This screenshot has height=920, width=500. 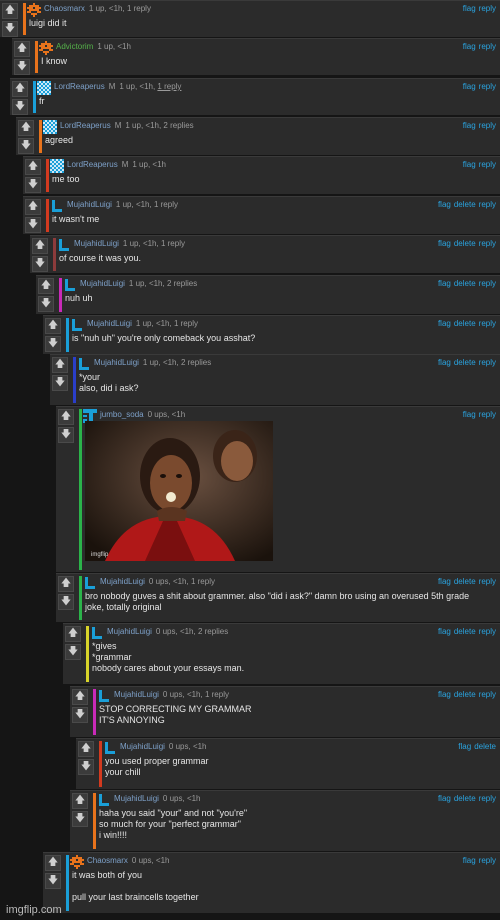 What do you see at coordinates (169, 86) in the screenshot?
I see `replies-link: 1 reply` at bounding box center [169, 86].